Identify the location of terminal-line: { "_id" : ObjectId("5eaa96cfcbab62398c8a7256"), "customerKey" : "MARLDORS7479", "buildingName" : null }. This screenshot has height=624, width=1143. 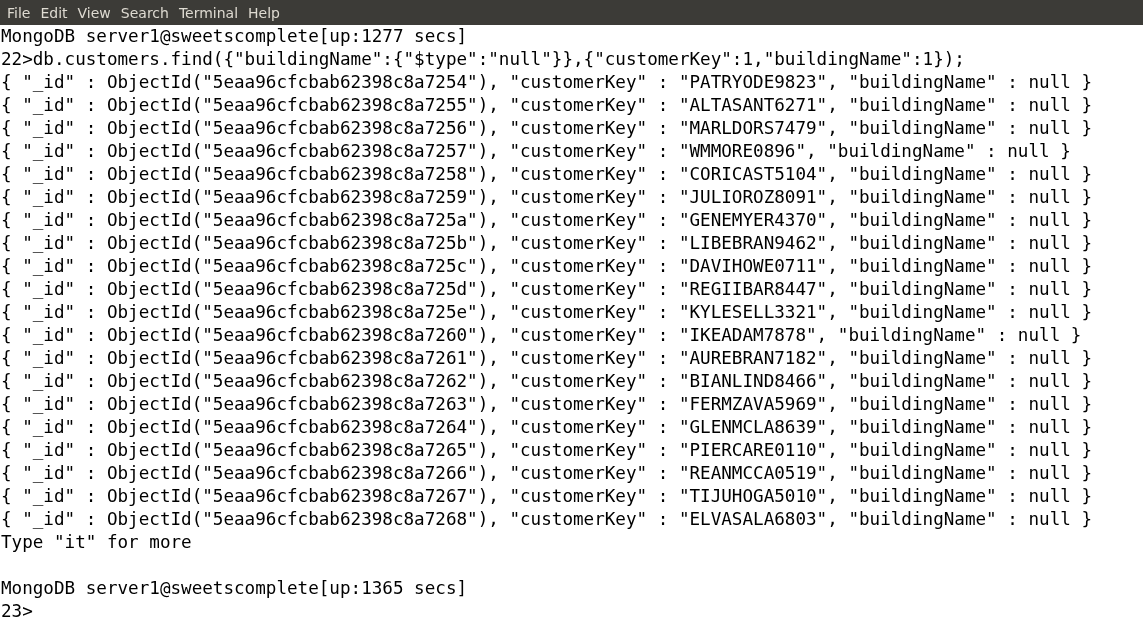
(546, 128).